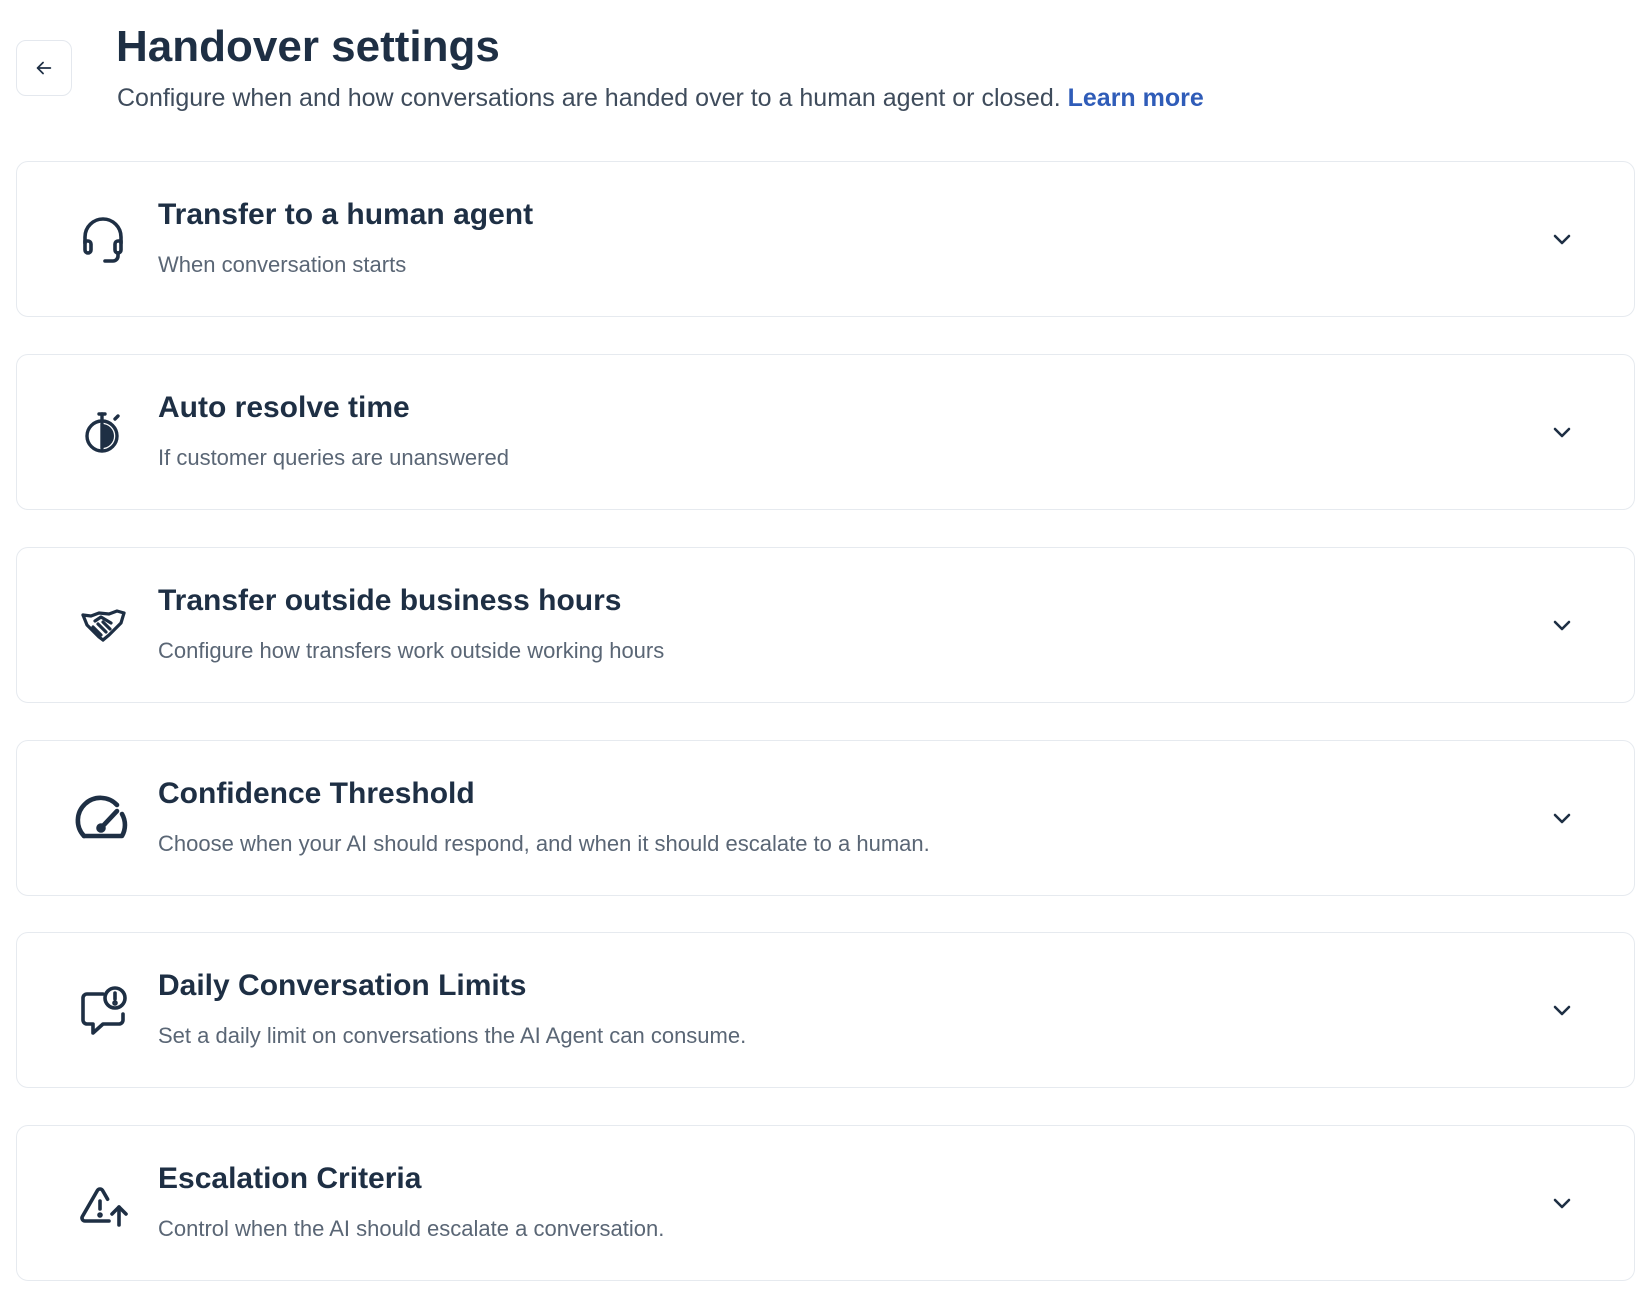 This screenshot has width=1650, height=1298. I want to click on back-button, so click(44, 68).